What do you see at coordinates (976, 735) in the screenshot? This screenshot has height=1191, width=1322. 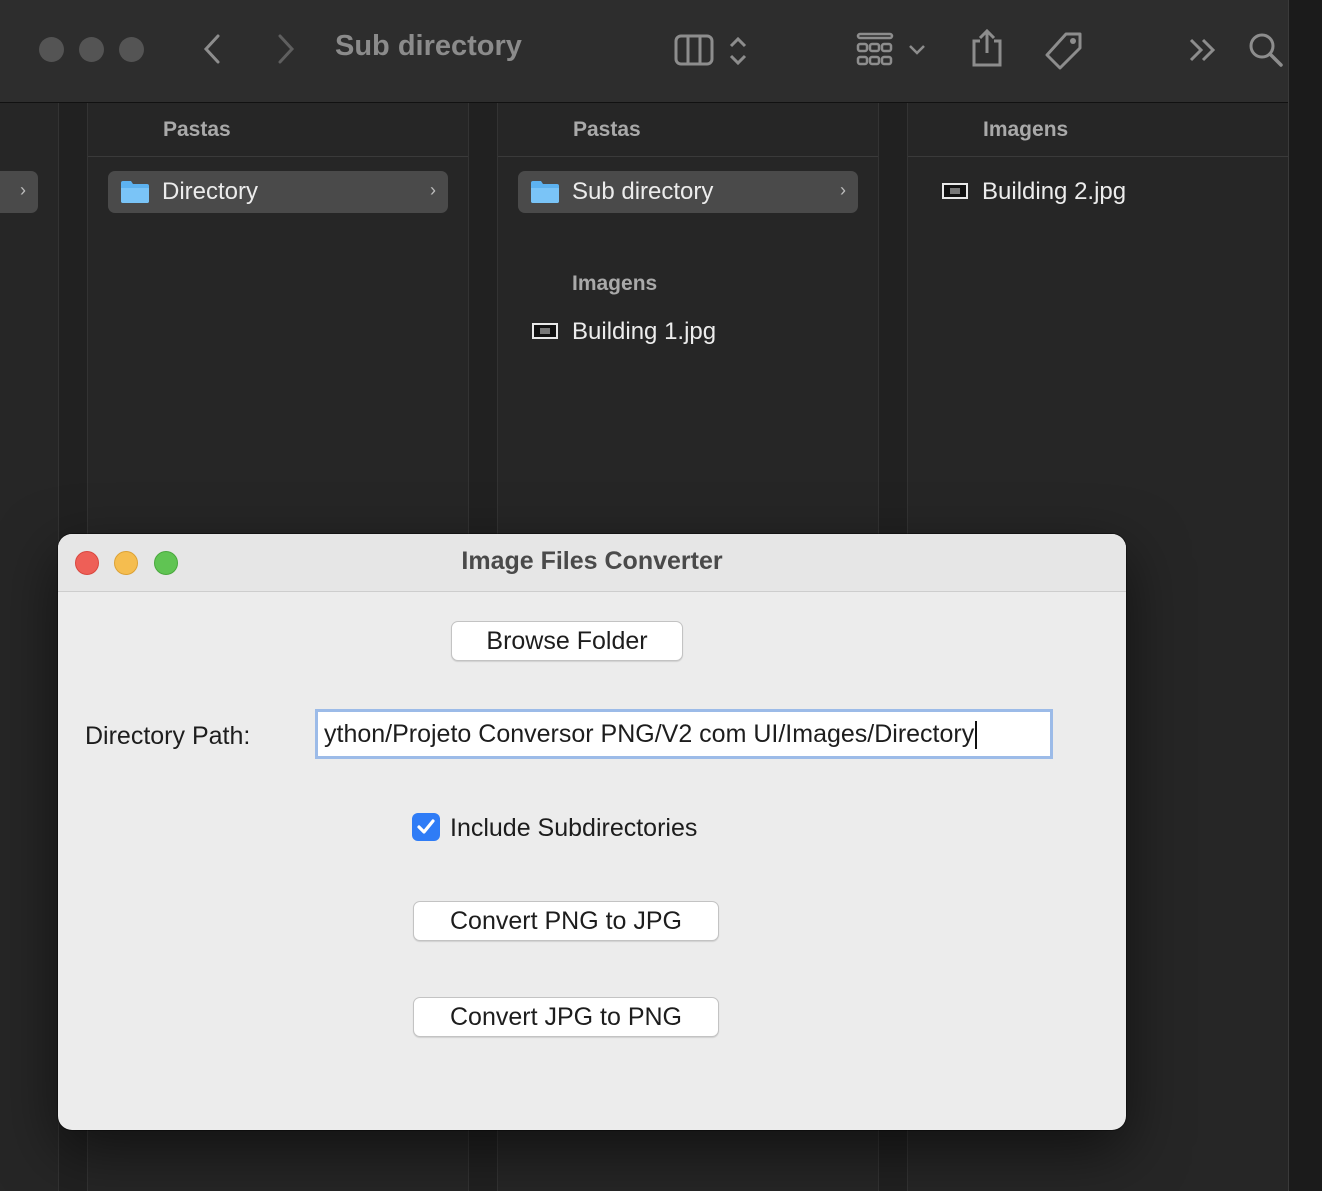 I see `text-caret` at bounding box center [976, 735].